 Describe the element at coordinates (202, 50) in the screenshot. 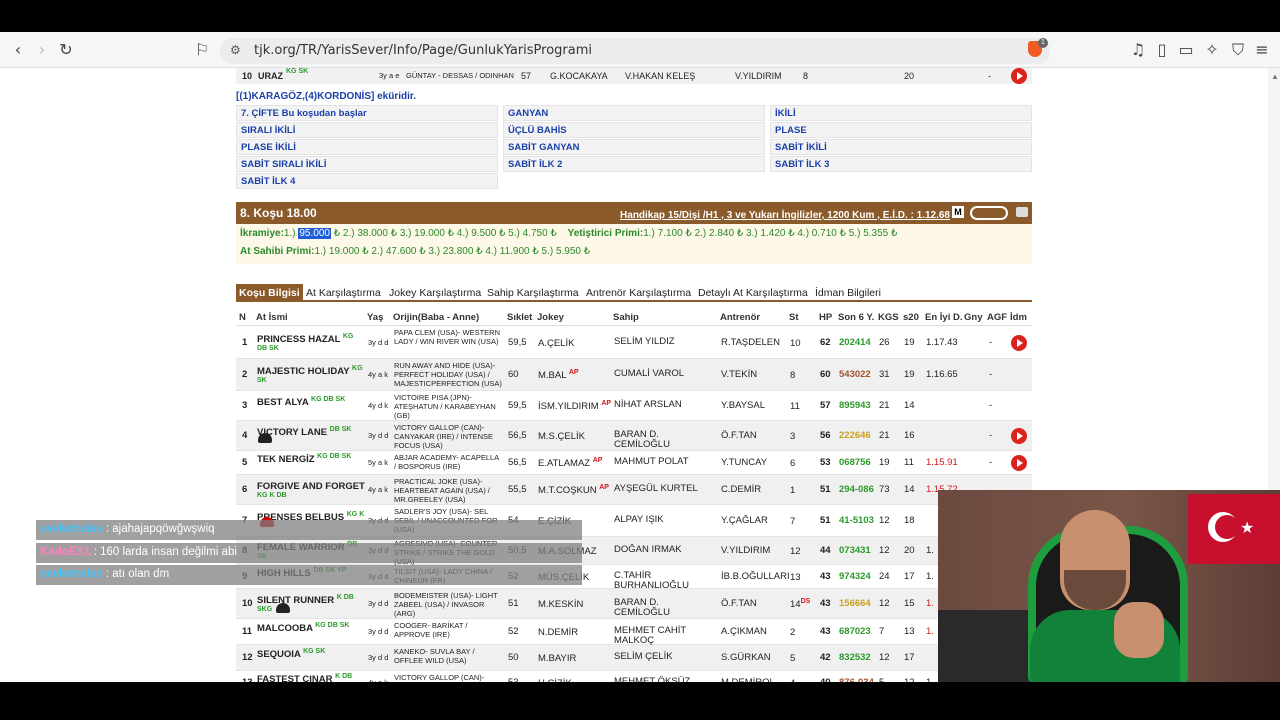

I see `bookmark-icon: ⚐` at that location.